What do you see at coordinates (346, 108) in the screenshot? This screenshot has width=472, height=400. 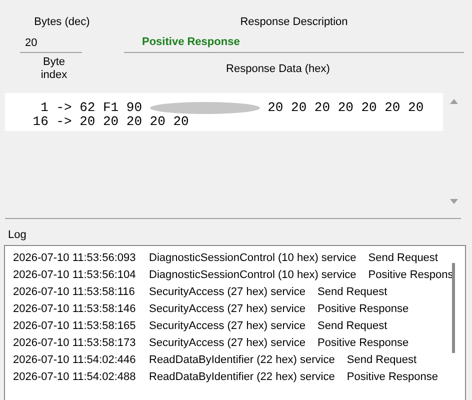 I see `hex-bytes: 20 20 20 20 20 20 20` at bounding box center [346, 108].